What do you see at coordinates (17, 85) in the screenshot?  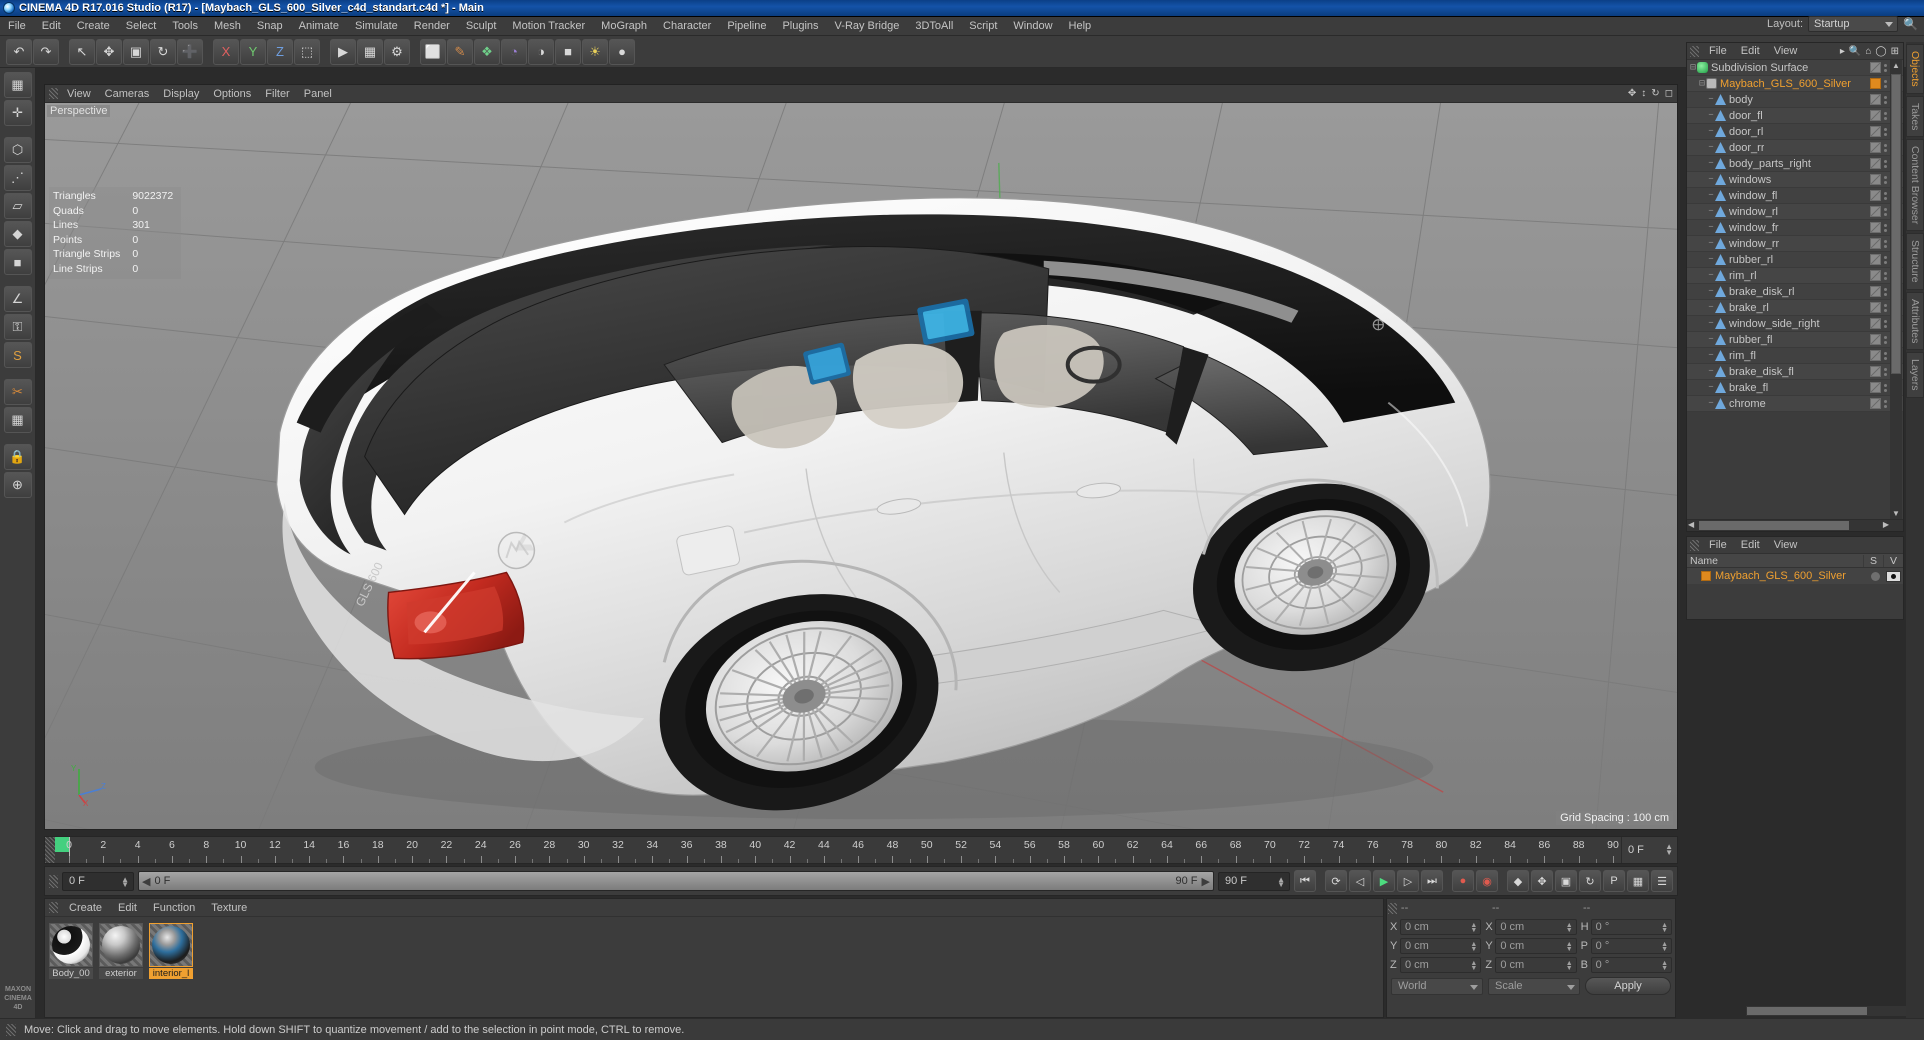 I see `texture-axis-mode-button: ▦` at bounding box center [17, 85].